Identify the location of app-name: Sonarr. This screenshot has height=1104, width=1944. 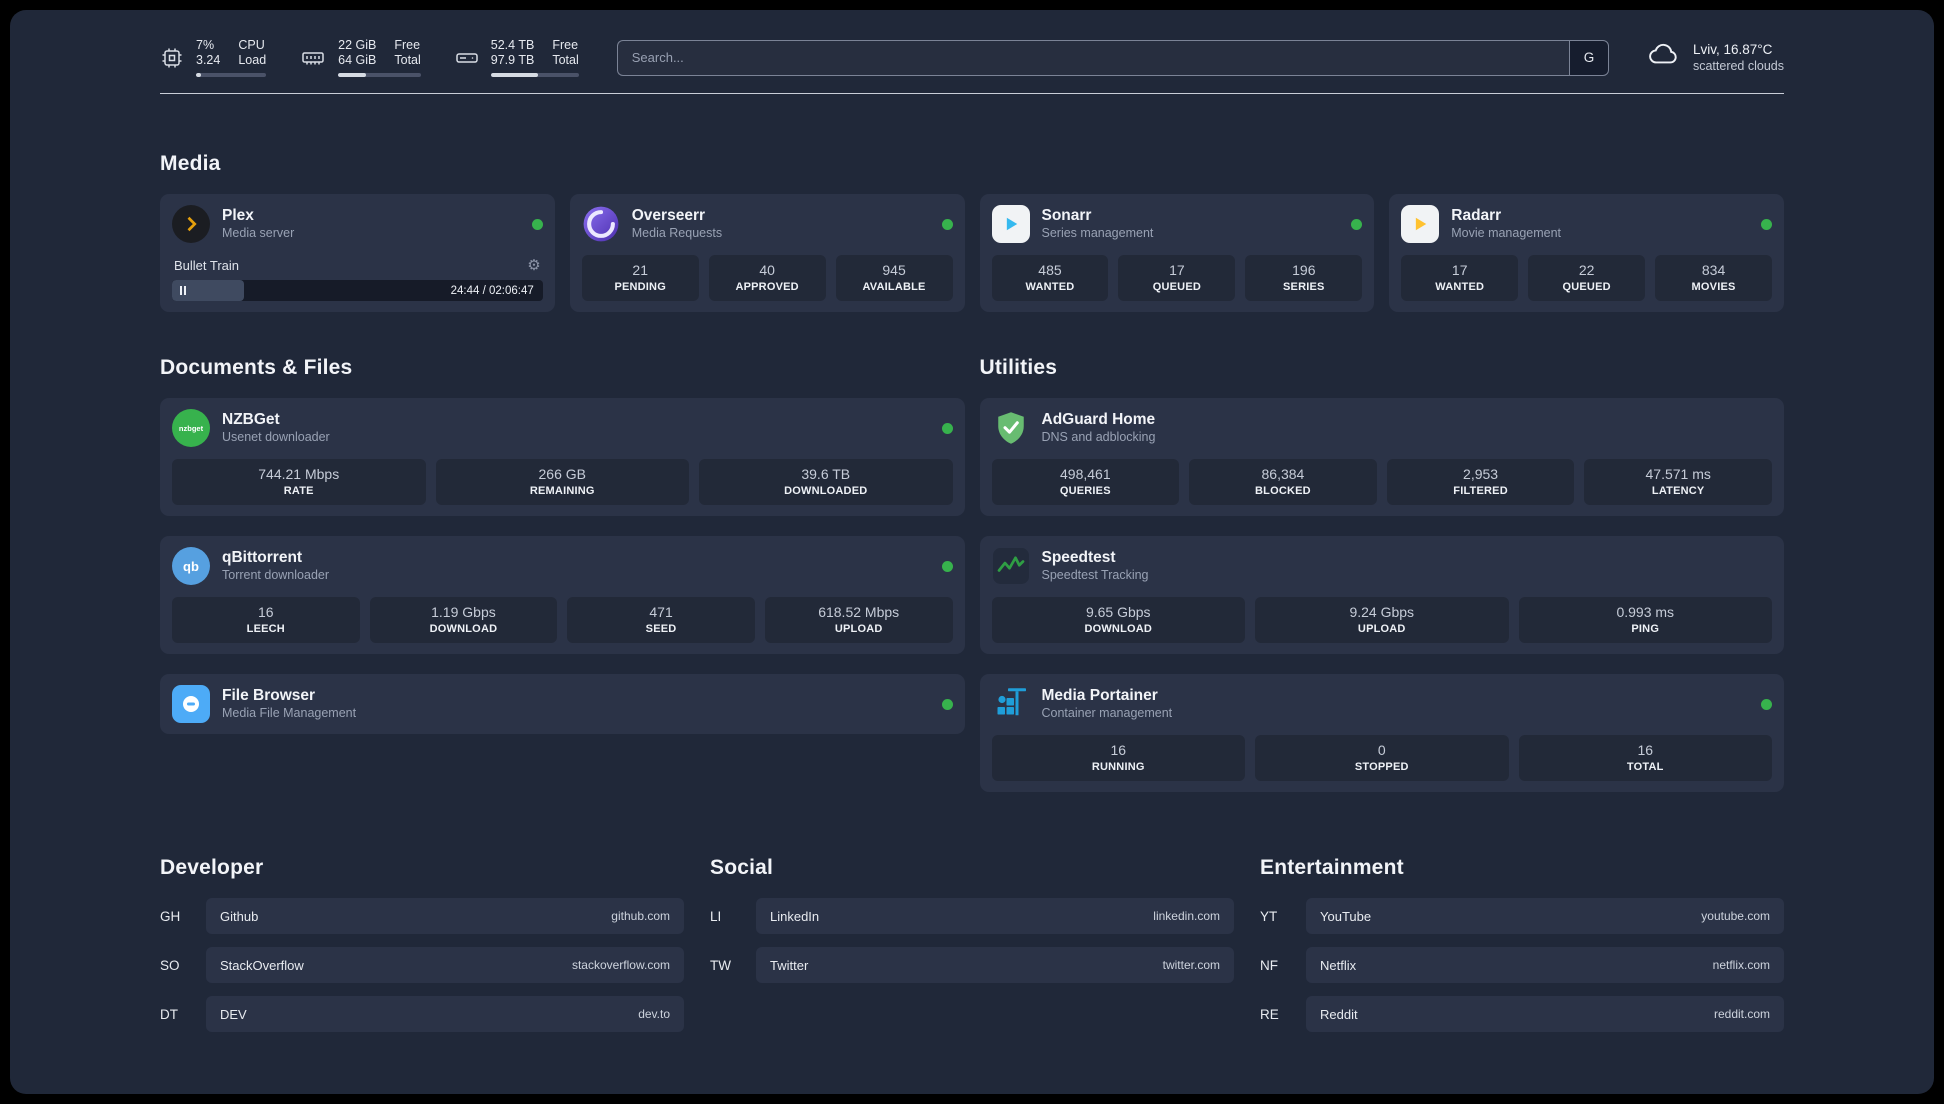
(1066, 215).